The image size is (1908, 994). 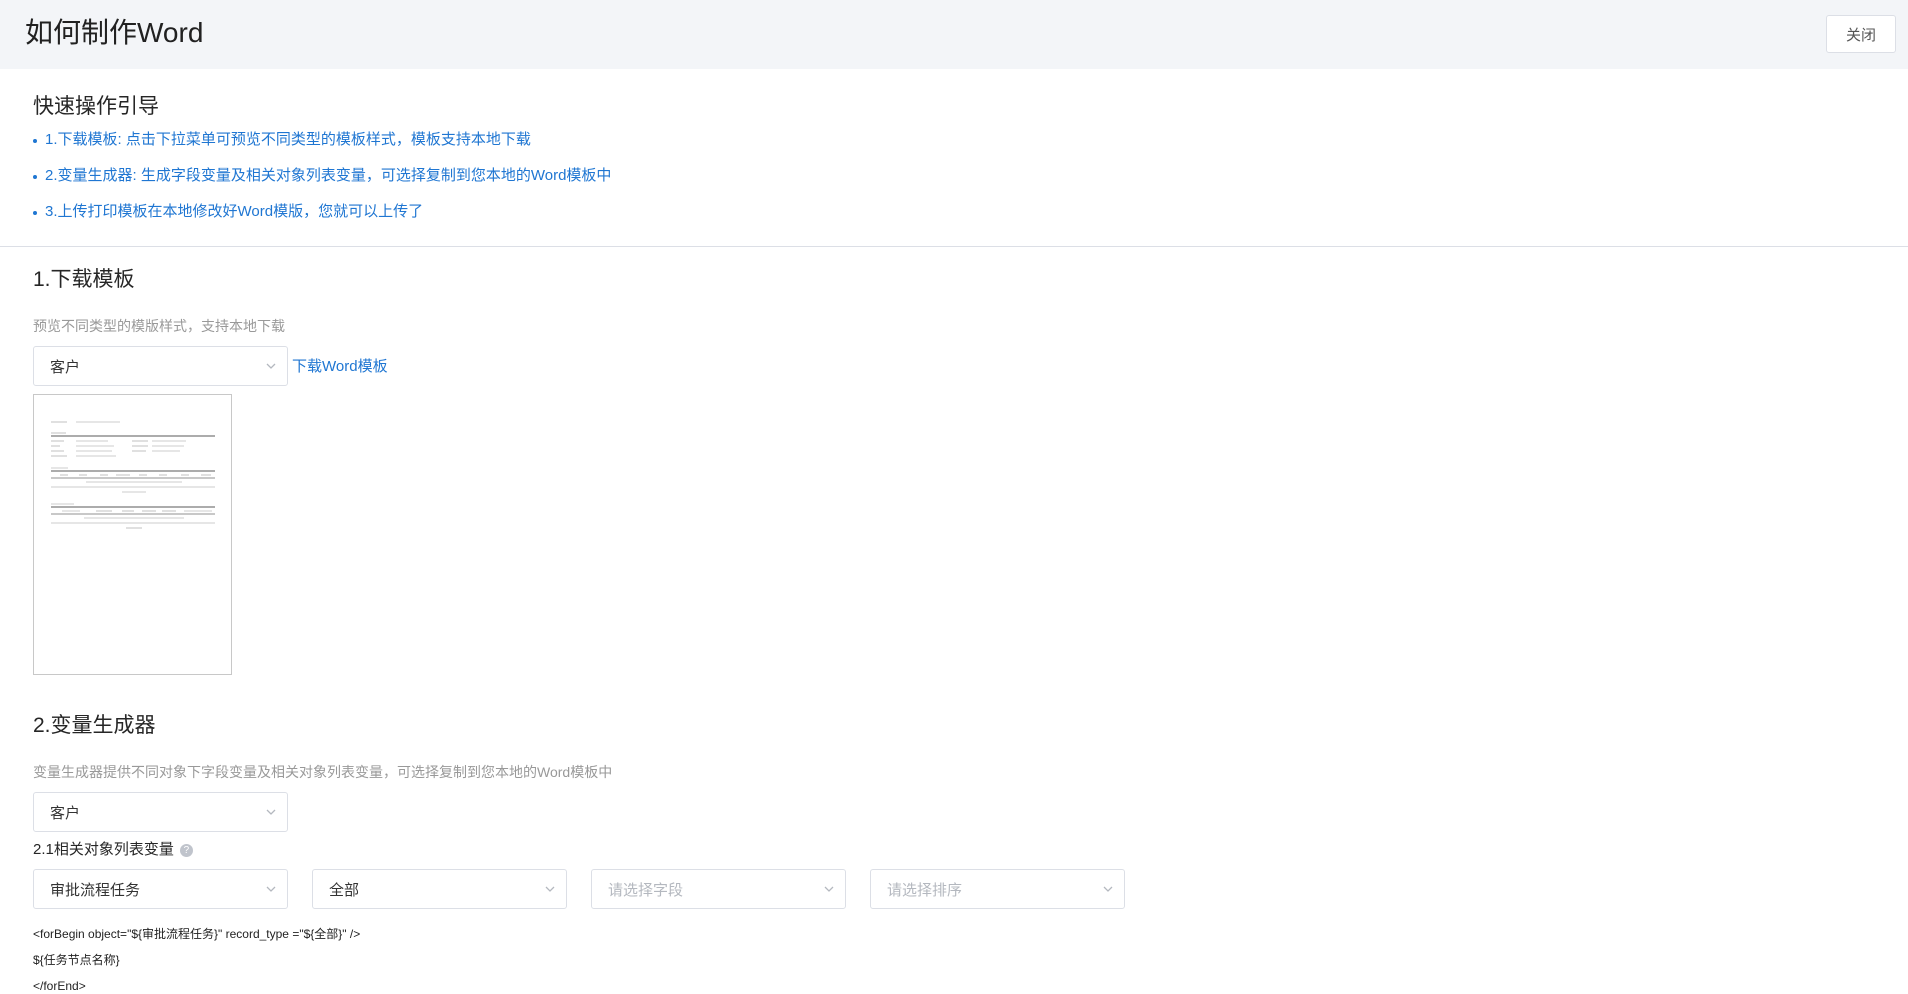 What do you see at coordinates (160, 889) in the screenshot?
I see `related-object-select: 审批流程任务` at bounding box center [160, 889].